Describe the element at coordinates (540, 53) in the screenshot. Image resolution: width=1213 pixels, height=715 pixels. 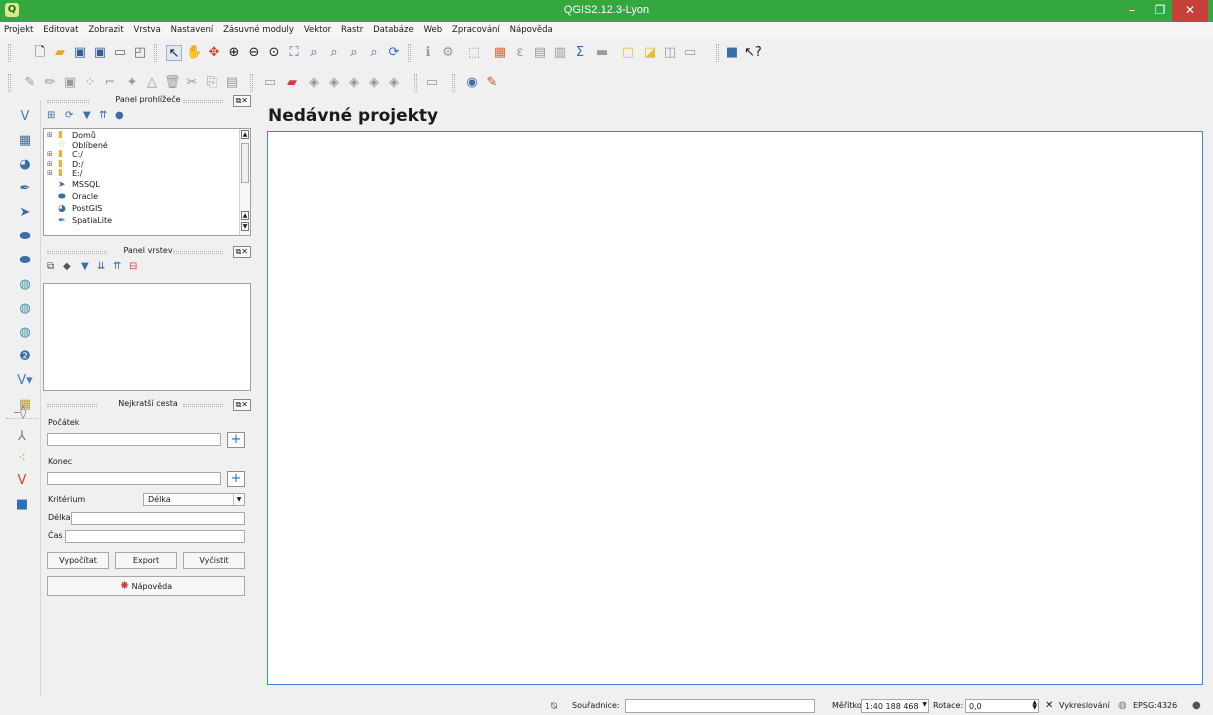
I see `attribute-table-icon: ▤` at that location.